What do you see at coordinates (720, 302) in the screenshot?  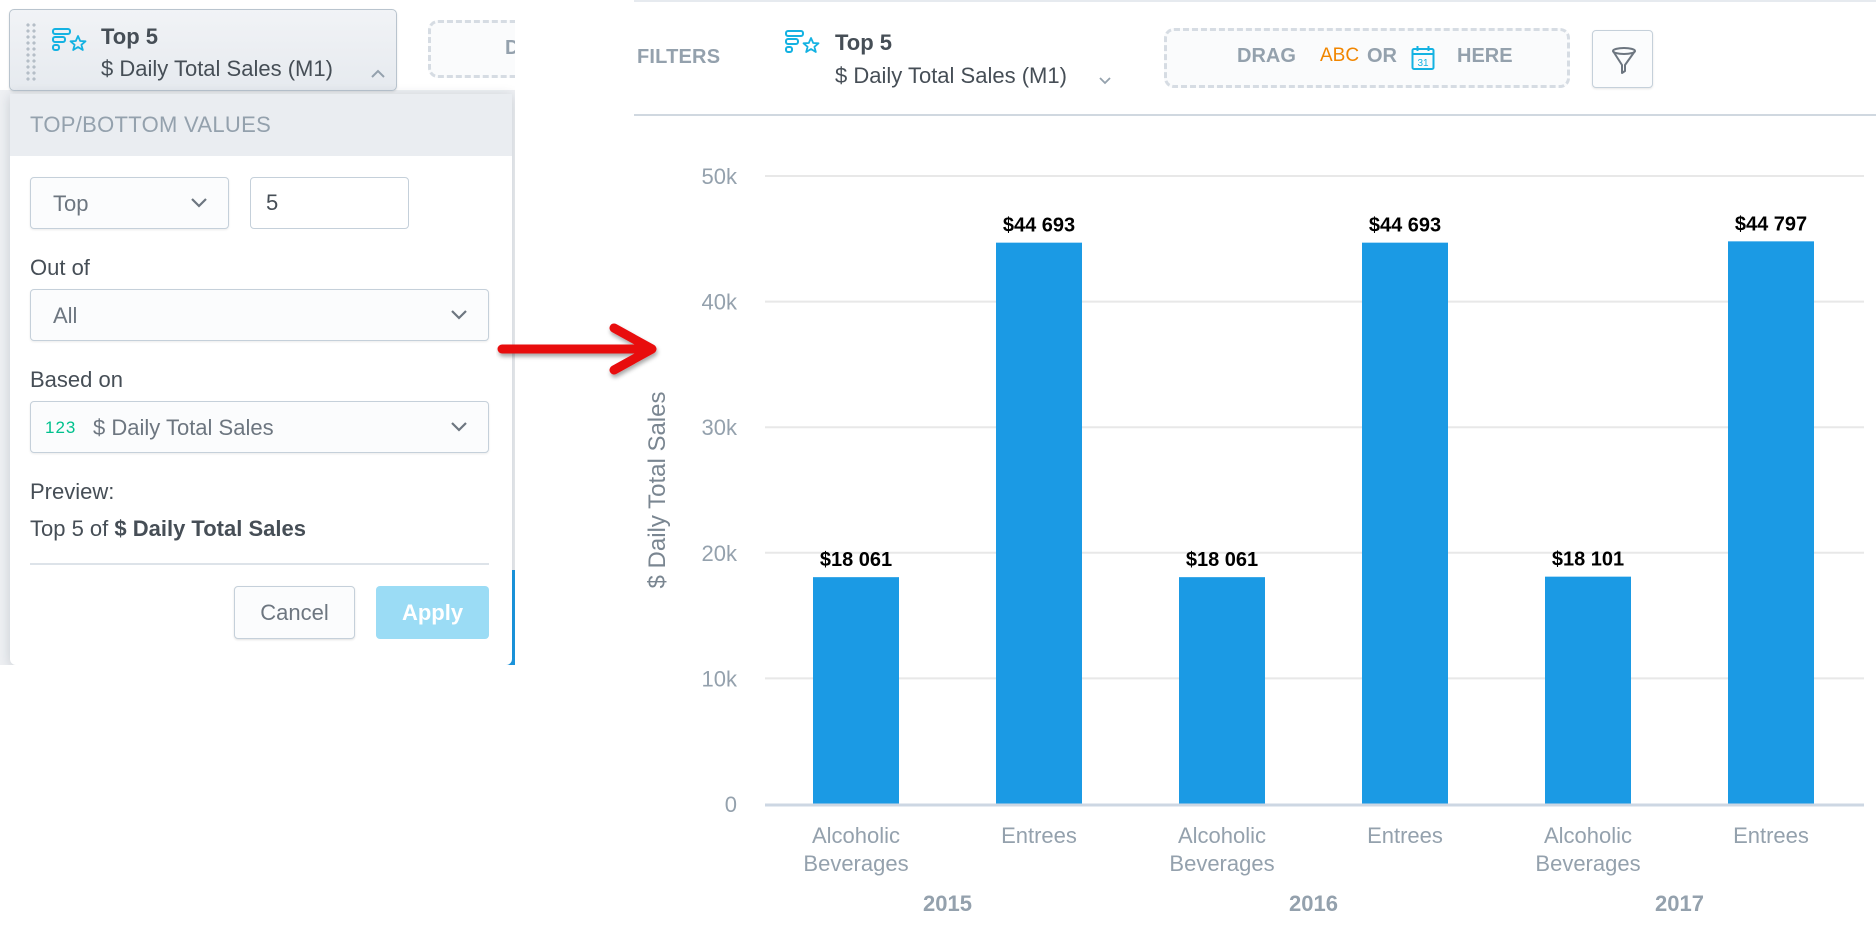 I see `y-tick-label: 40k` at bounding box center [720, 302].